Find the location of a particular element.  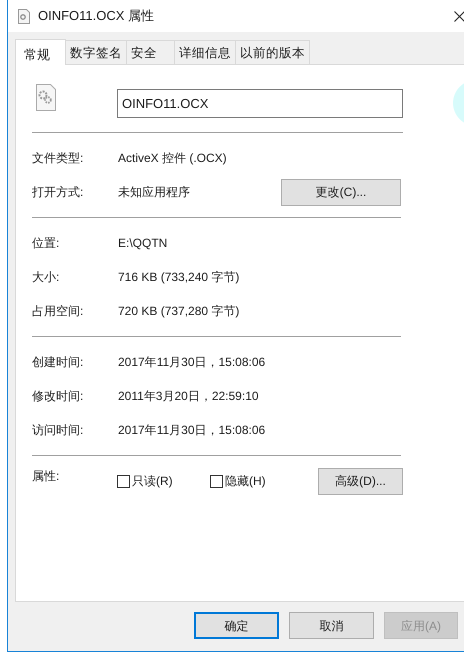

field-label: 文件类型: is located at coordinates (58, 158).